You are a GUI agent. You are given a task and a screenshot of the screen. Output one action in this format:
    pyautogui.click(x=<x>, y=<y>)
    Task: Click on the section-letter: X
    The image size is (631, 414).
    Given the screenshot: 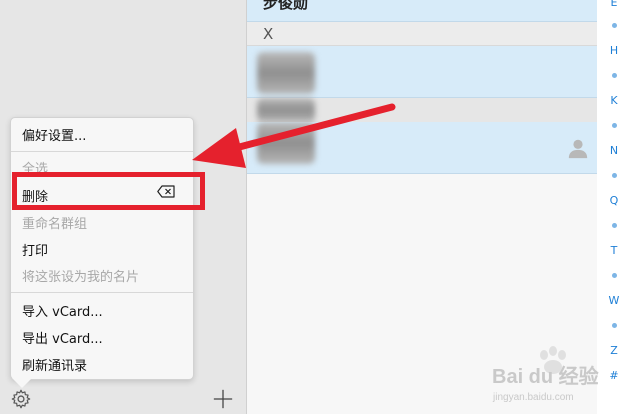 What is the action you would take?
    pyautogui.click(x=268, y=34)
    